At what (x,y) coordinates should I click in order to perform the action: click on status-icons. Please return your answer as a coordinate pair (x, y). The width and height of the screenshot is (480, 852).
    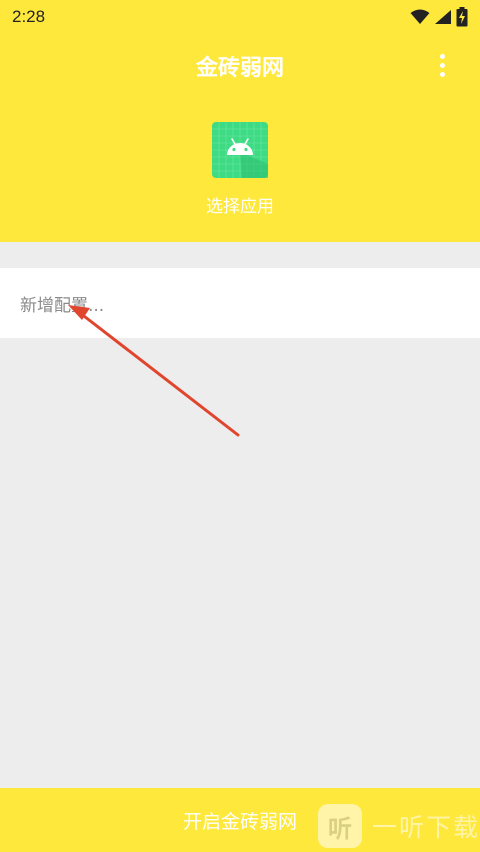
    Looking at the image, I should click on (439, 17).